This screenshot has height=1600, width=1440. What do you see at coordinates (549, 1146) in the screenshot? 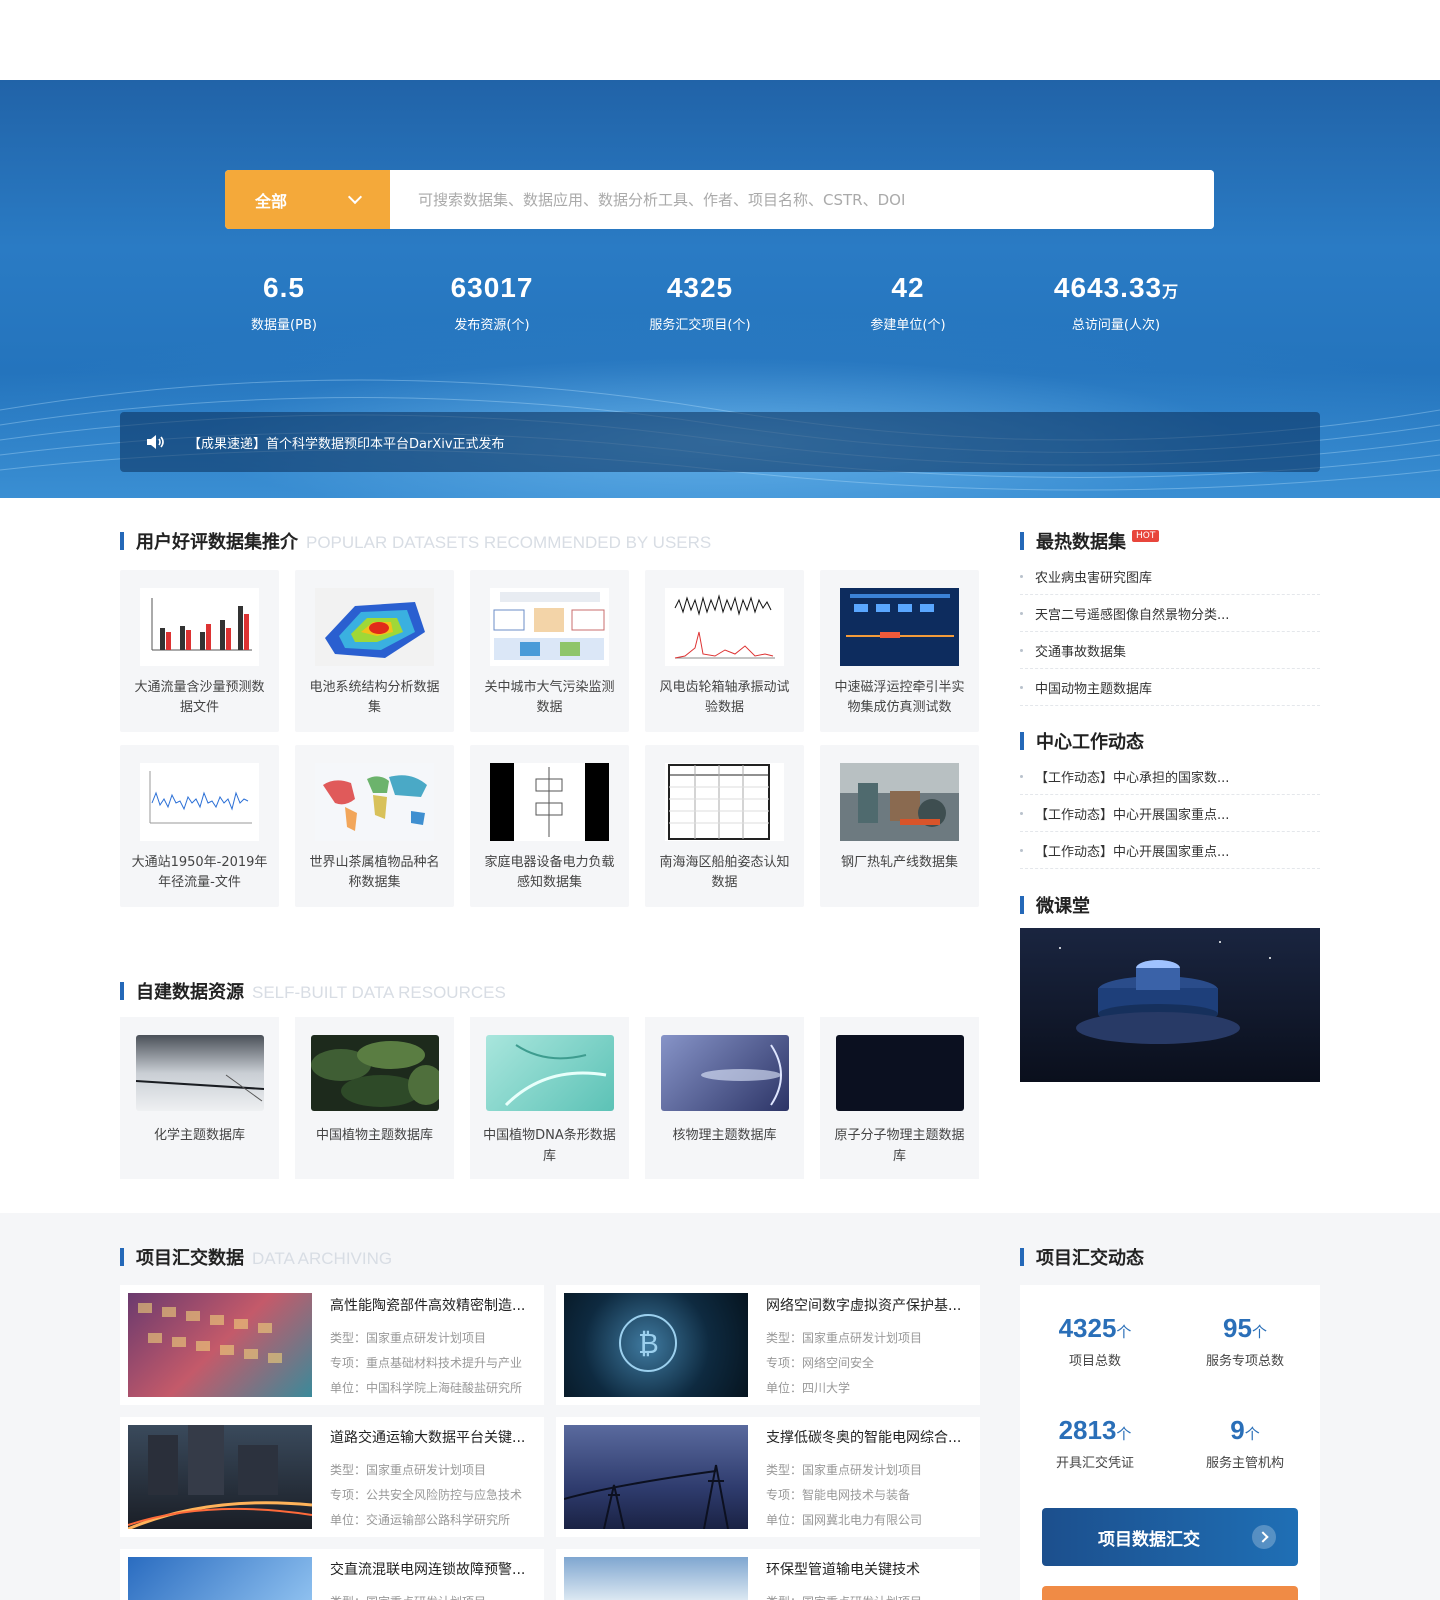
I see `resource-label: 中国植物DNA条形数据库` at bounding box center [549, 1146].